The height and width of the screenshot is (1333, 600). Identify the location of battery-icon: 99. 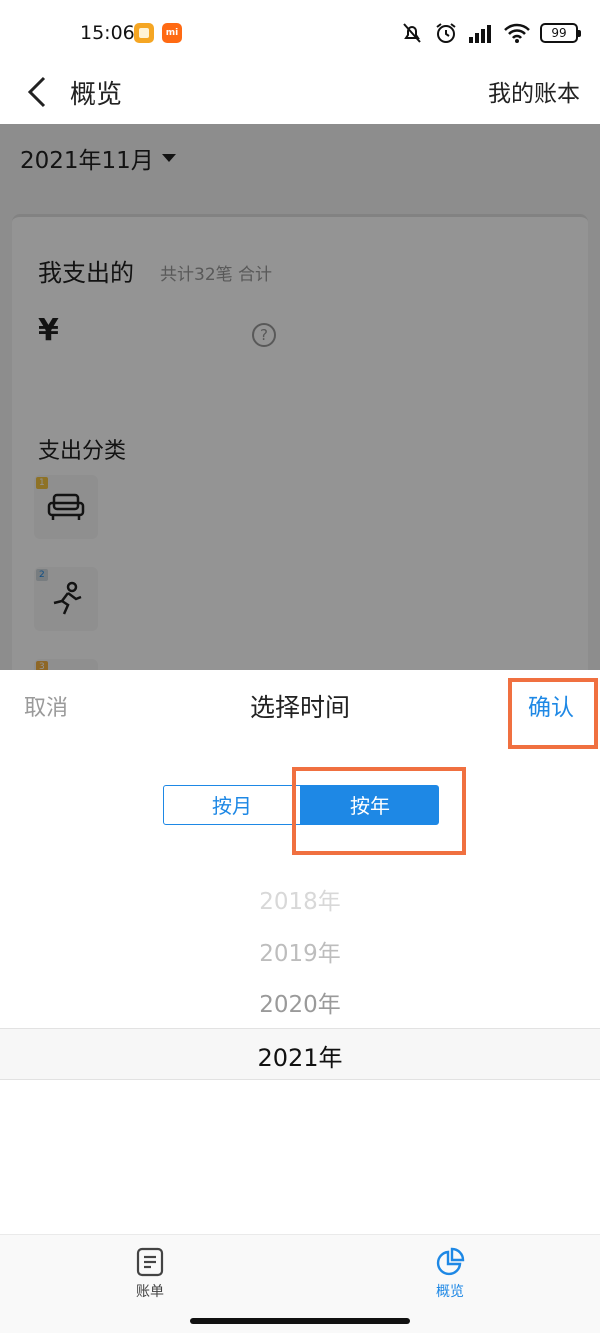
(560, 33).